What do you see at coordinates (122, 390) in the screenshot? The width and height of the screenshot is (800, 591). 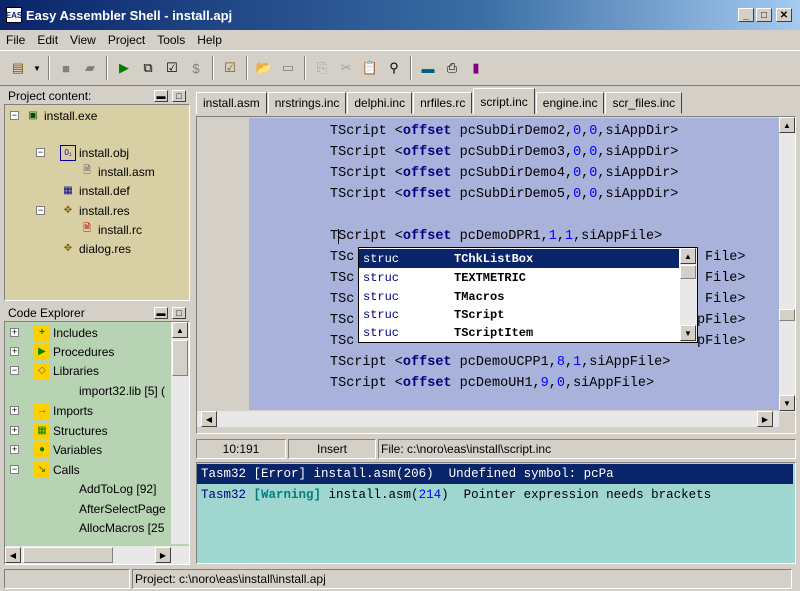 I see `tree-item-import32-lib: import32.lib [5] (` at bounding box center [122, 390].